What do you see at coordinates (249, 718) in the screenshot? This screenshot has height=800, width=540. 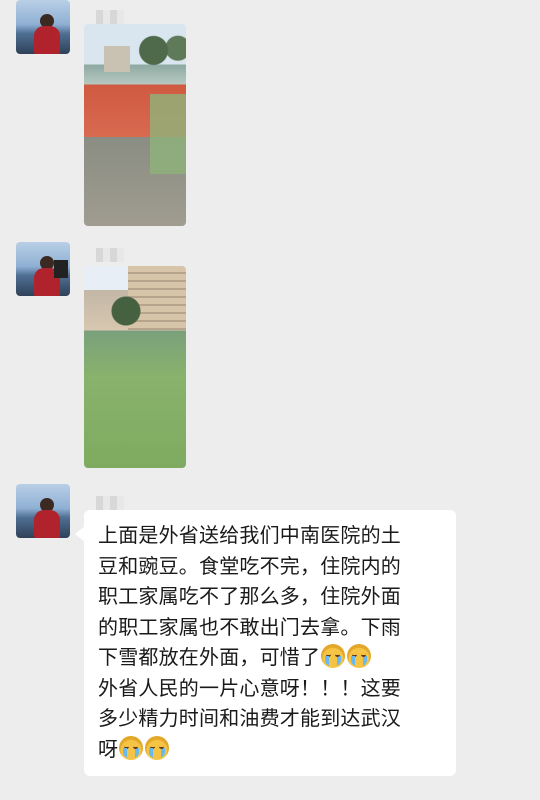 I see `message-line: 多少精力时间和油费才能到达武汉` at bounding box center [249, 718].